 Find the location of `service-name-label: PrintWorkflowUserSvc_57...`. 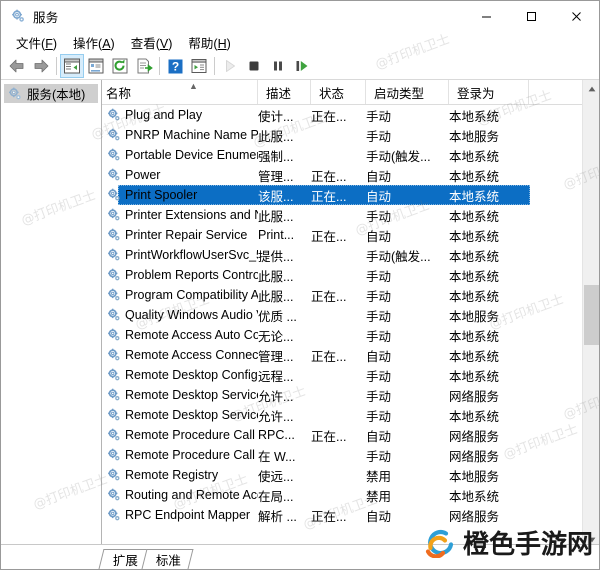

service-name-label: PrintWorkflowUserSvc_57... is located at coordinates (191, 255).